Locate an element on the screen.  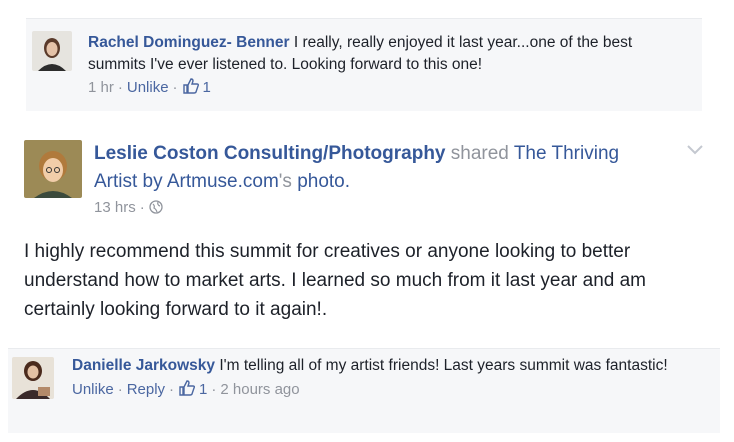
post-meta: 13 hrs · is located at coordinates (128, 208).